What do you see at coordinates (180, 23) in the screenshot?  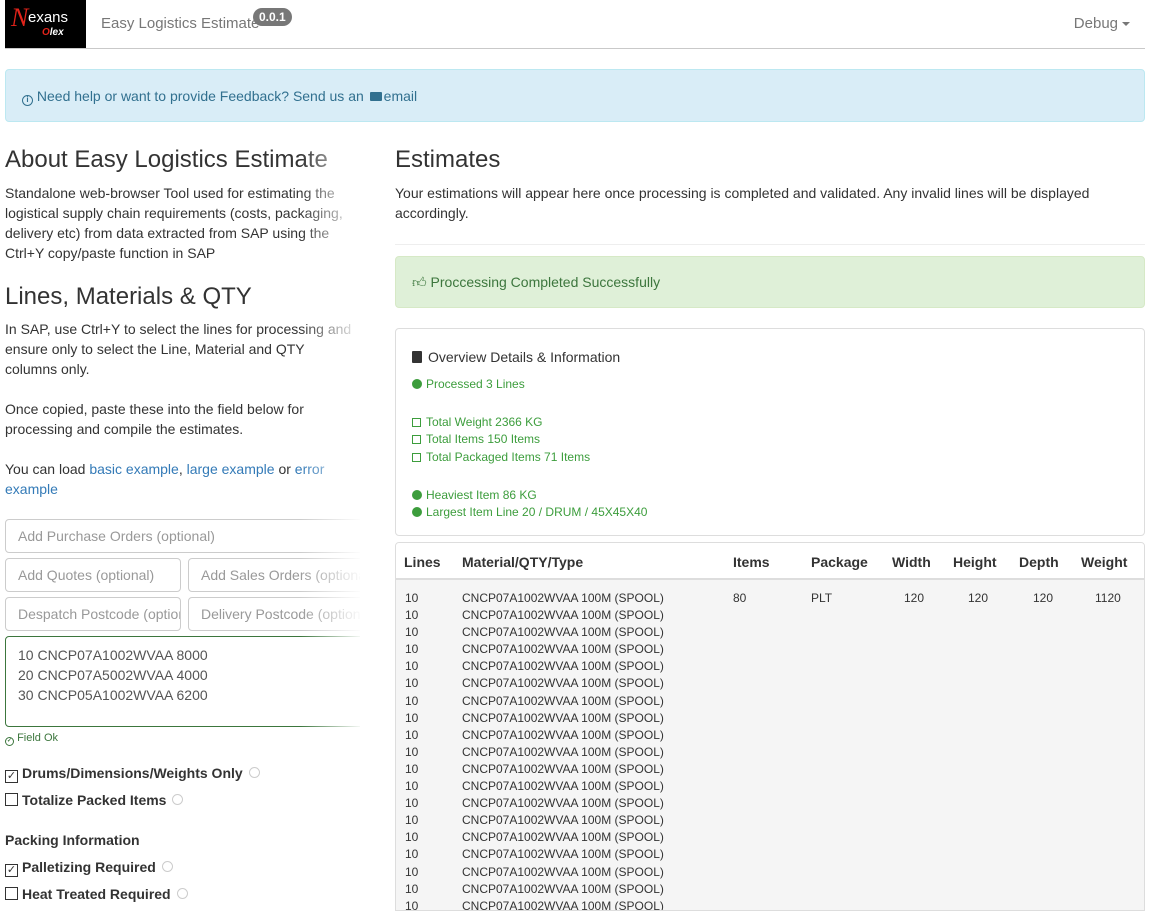 I see `app-brand: Easy Logistics Estimate` at bounding box center [180, 23].